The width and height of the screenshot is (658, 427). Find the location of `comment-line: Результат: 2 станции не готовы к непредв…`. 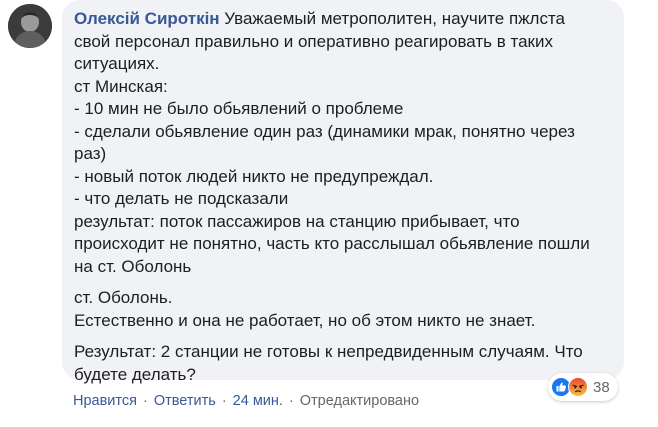

comment-line: Результат: 2 станции не готовы к непредв… is located at coordinates (328, 351).